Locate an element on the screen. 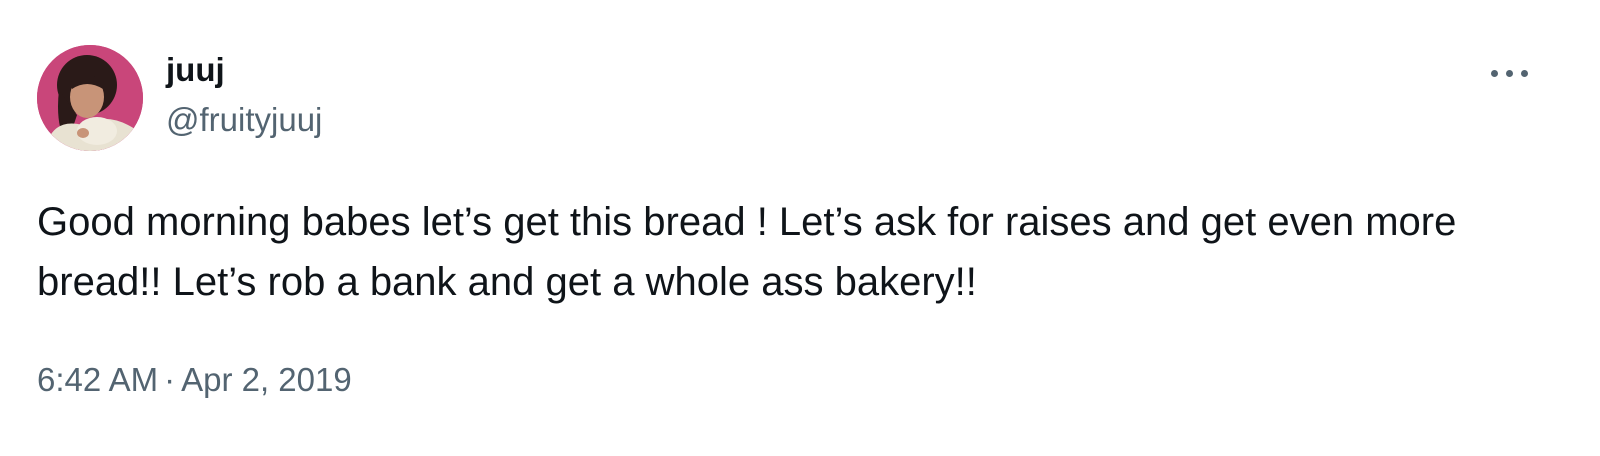 The image size is (1600, 456). handle: @fruityjuuj is located at coordinates (244, 120).